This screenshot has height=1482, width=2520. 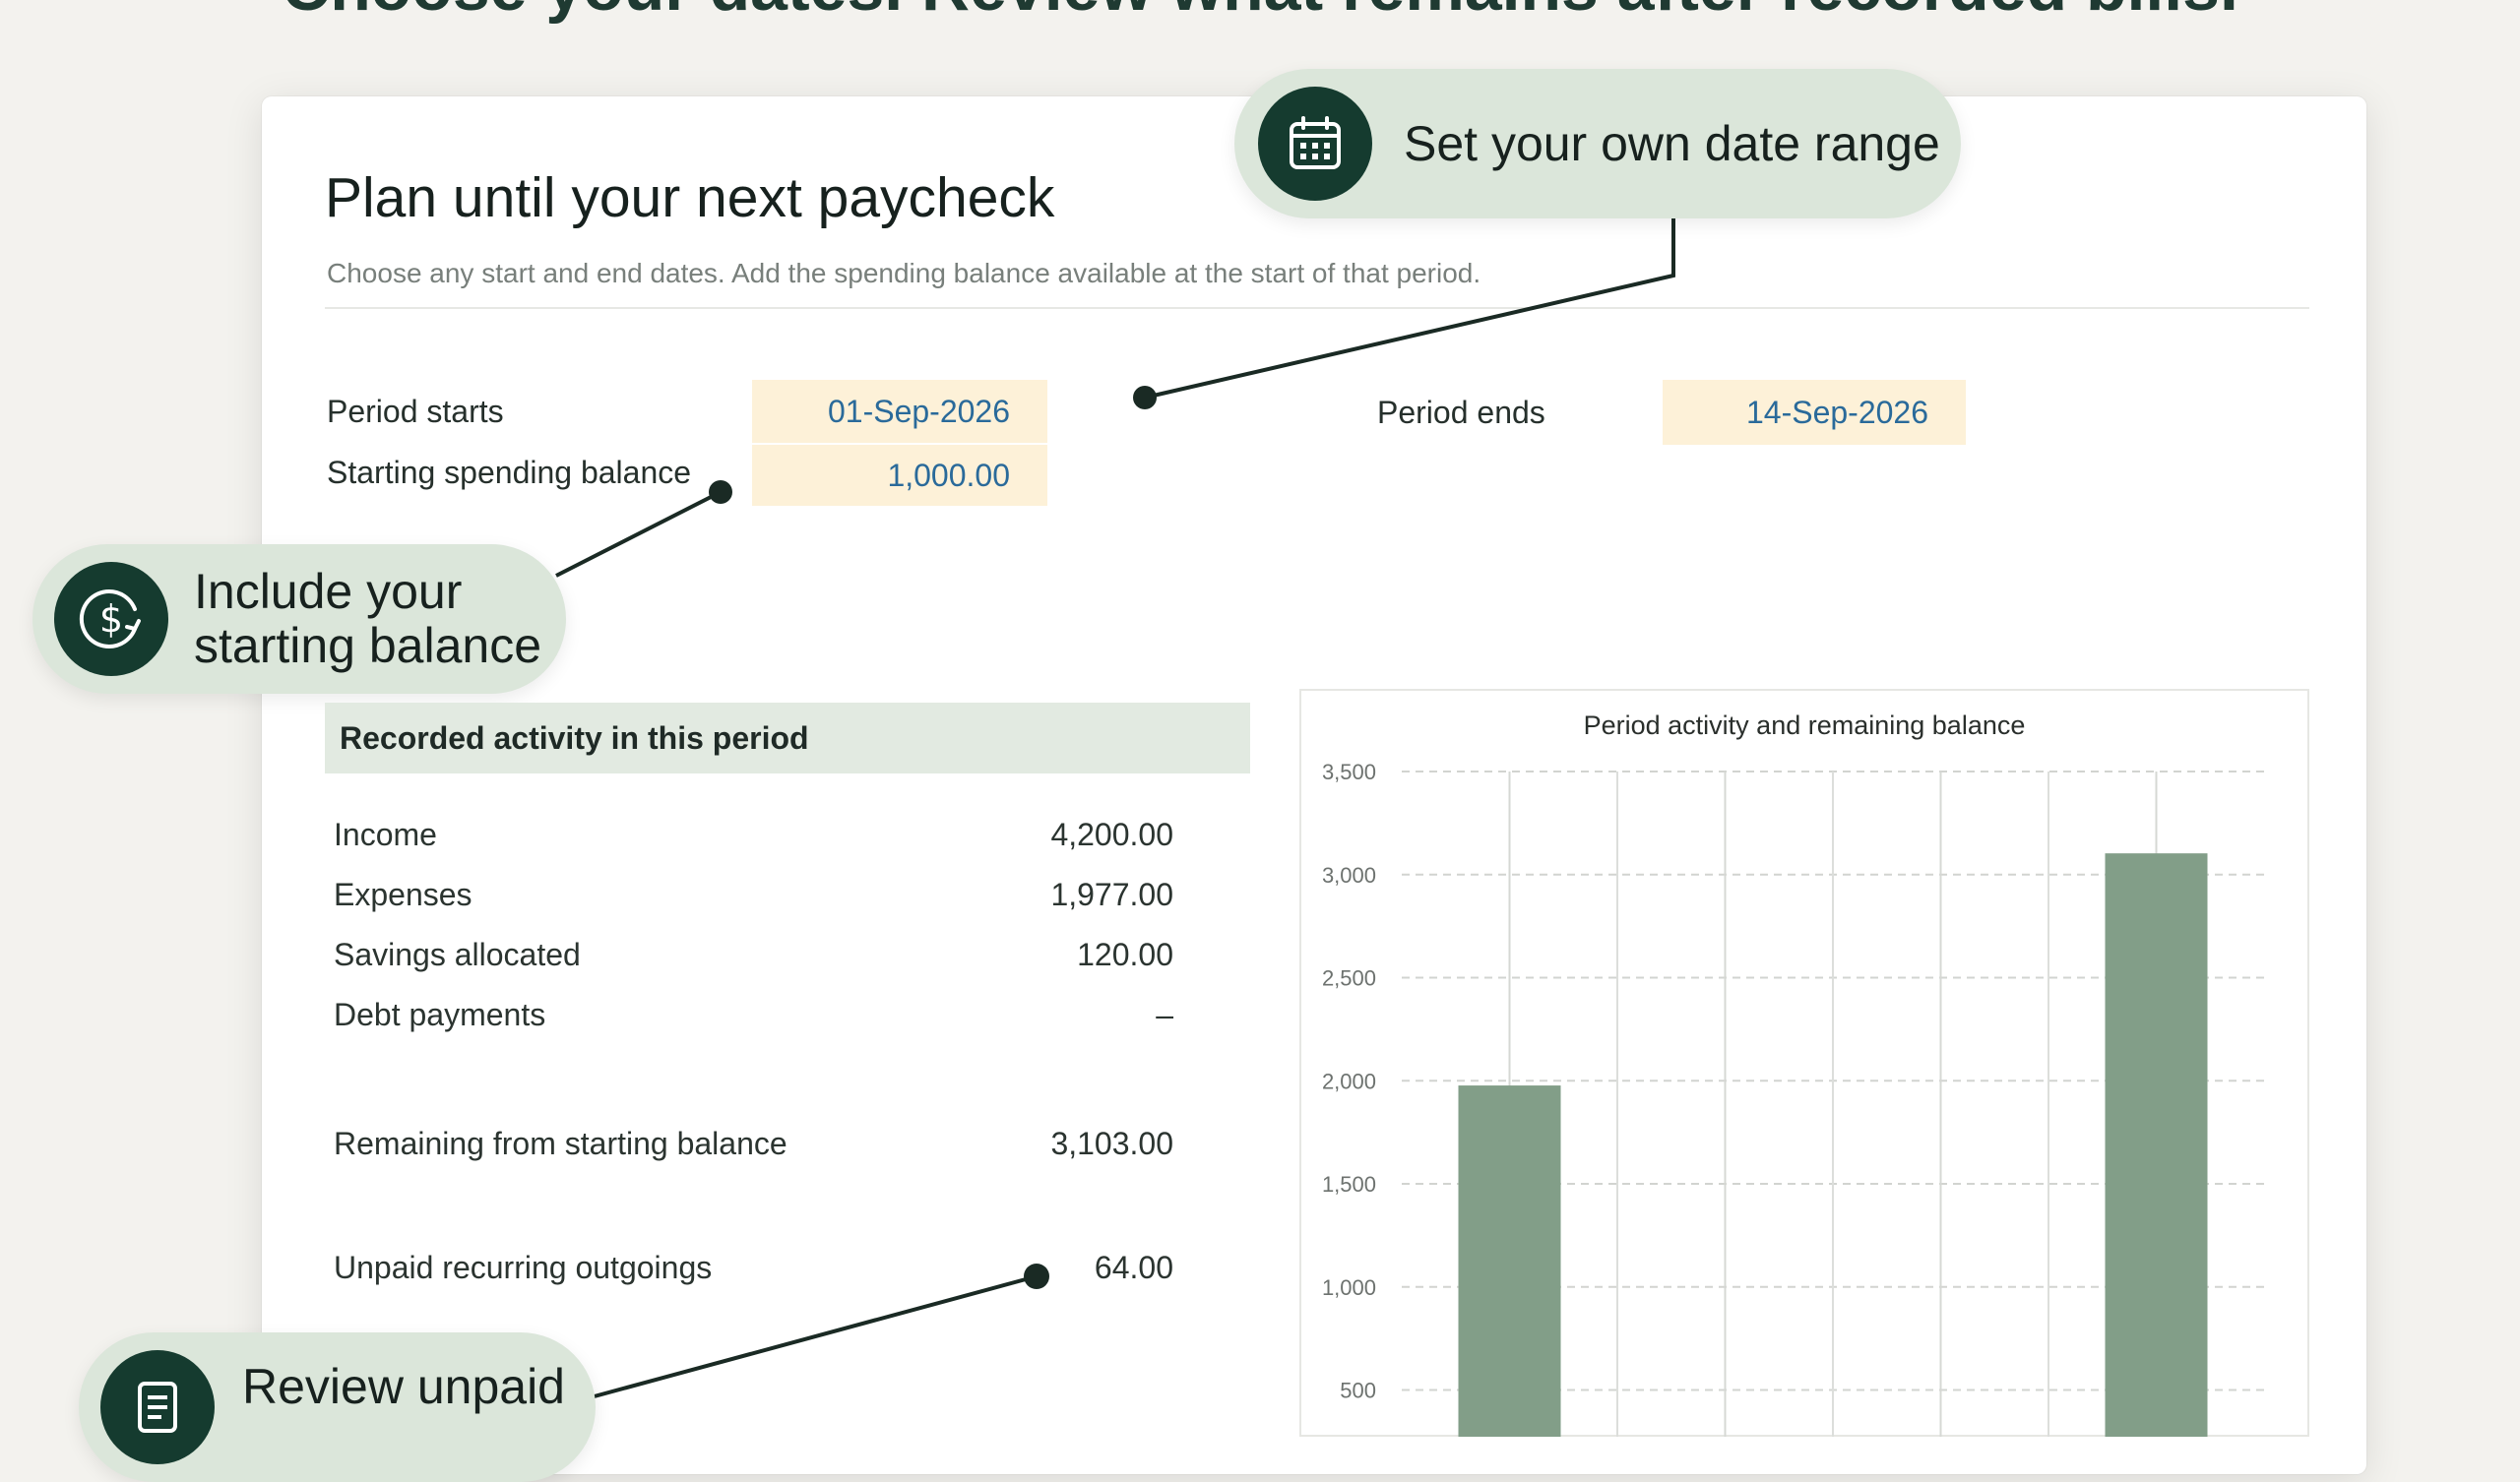 I want to click on review-unpaid-callout-text: Review unpaid, so click(x=403, y=1386).